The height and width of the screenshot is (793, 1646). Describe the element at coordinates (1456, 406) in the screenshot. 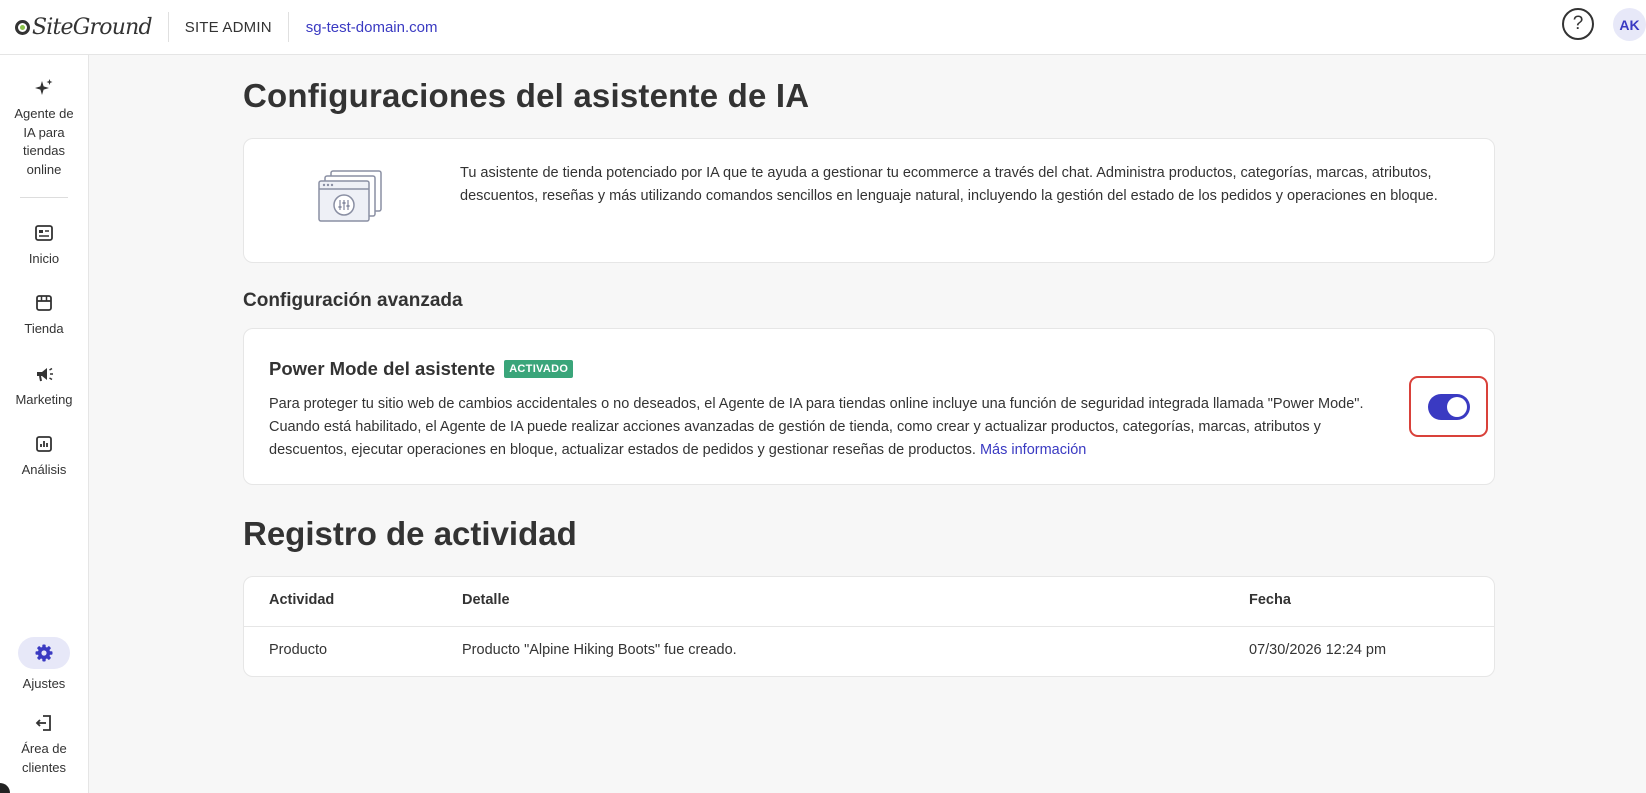

I see `toggle-knob` at that location.